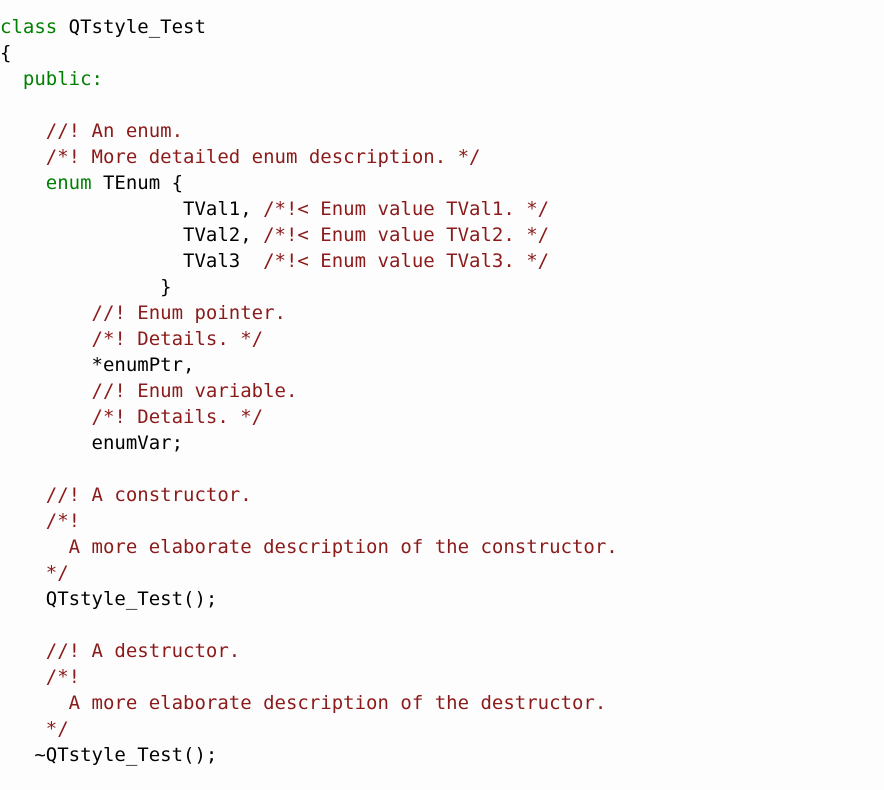 The width and height of the screenshot is (884, 790). What do you see at coordinates (132, 261) in the screenshot?
I see `code-token-plain: TVal3` at bounding box center [132, 261].